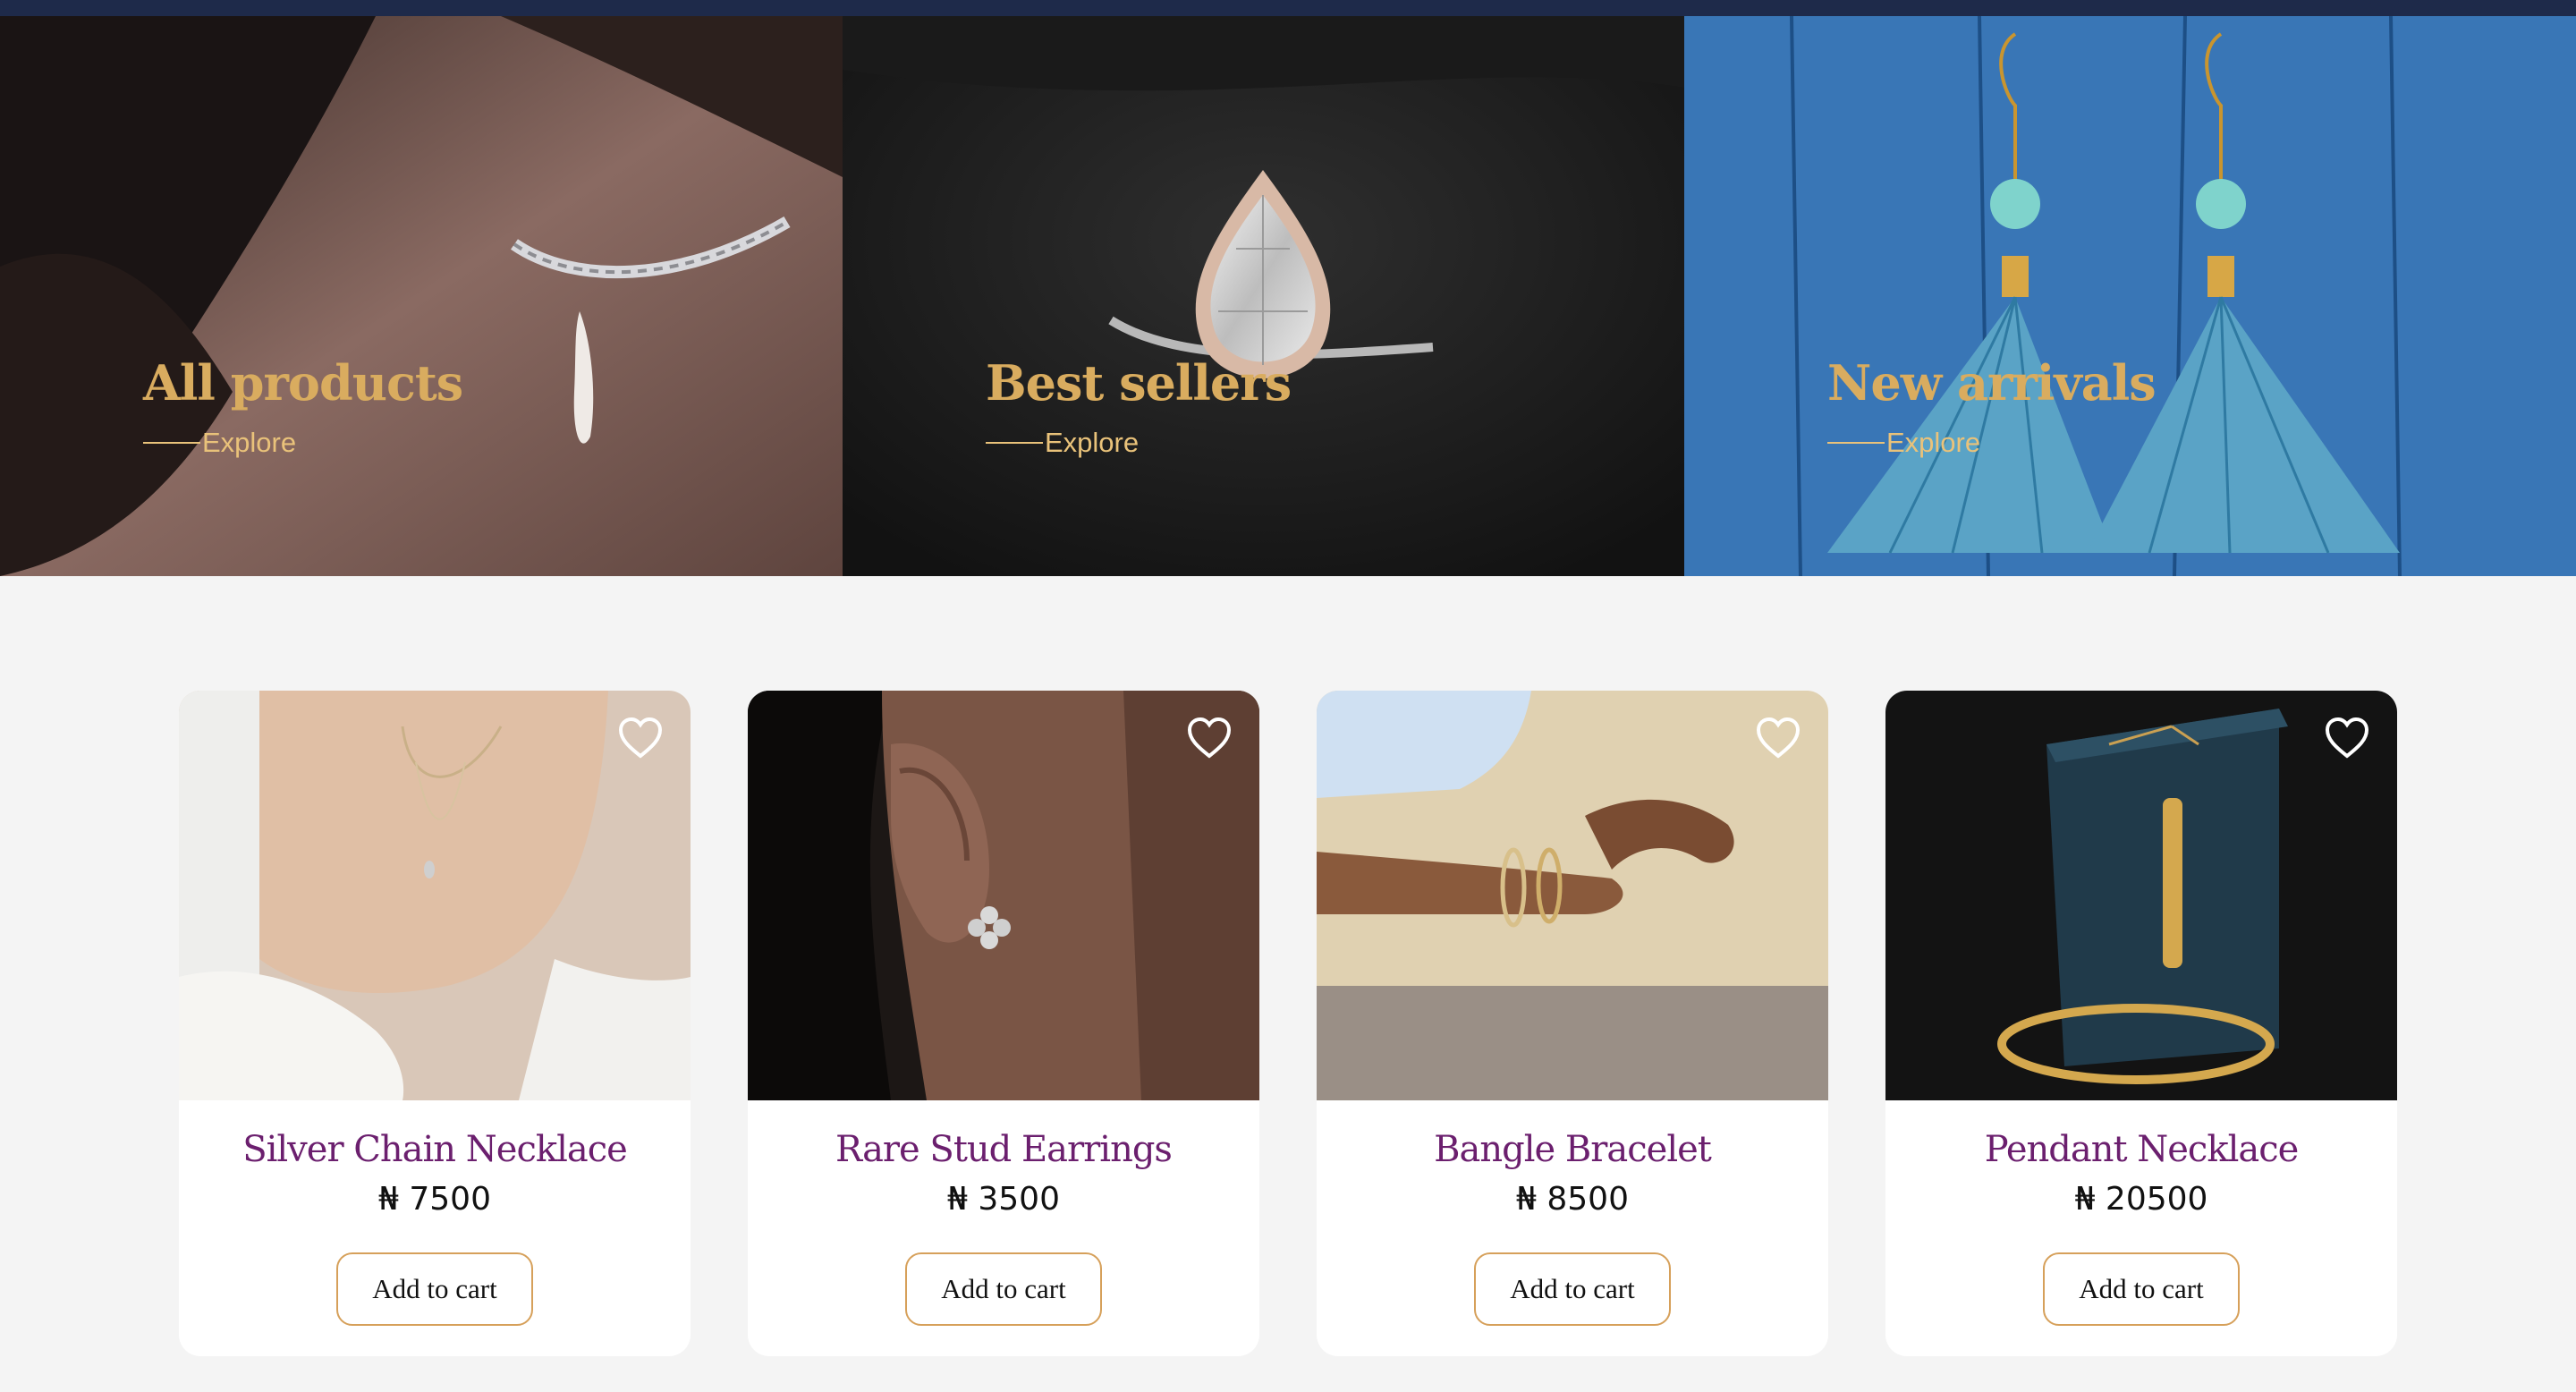  I want to click on pendant-photo, so click(2141, 895).